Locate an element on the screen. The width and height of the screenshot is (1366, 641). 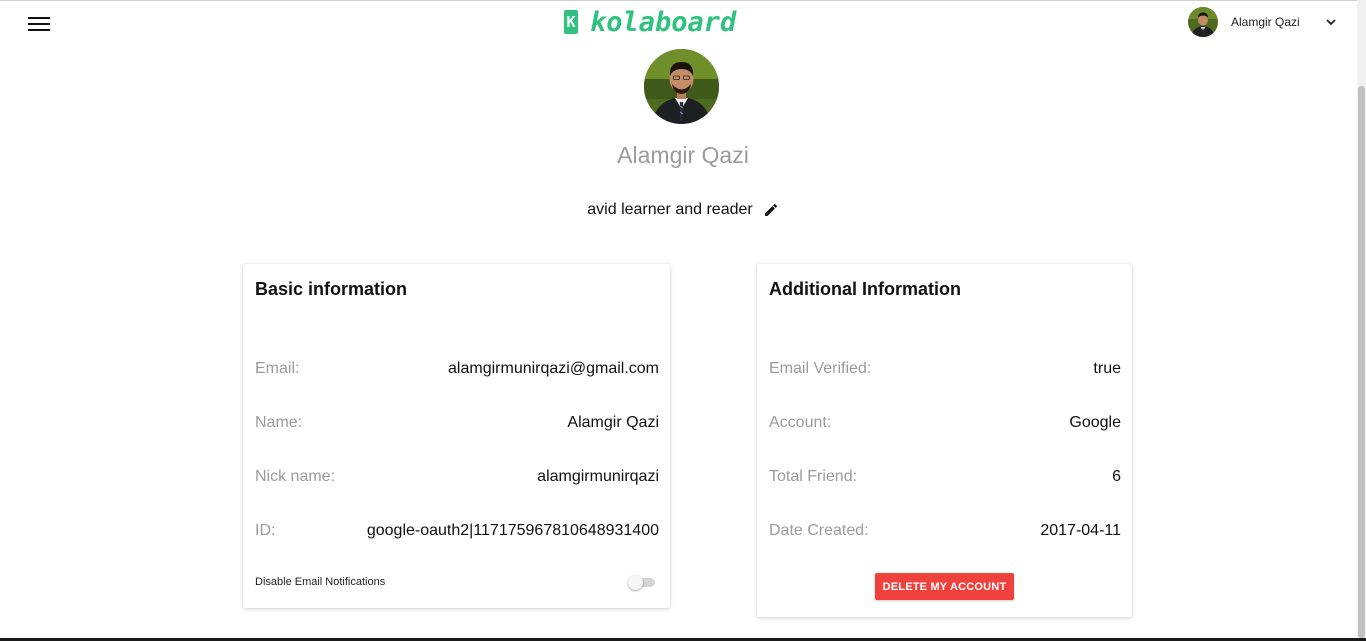
date-created-row: Date Created: 2017-04-11 is located at coordinates (945, 531).